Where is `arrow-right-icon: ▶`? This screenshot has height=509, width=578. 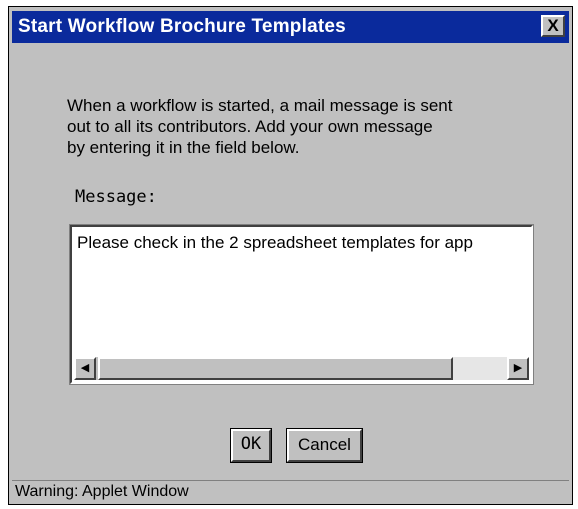
arrow-right-icon: ▶ is located at coordinates (518, 368).